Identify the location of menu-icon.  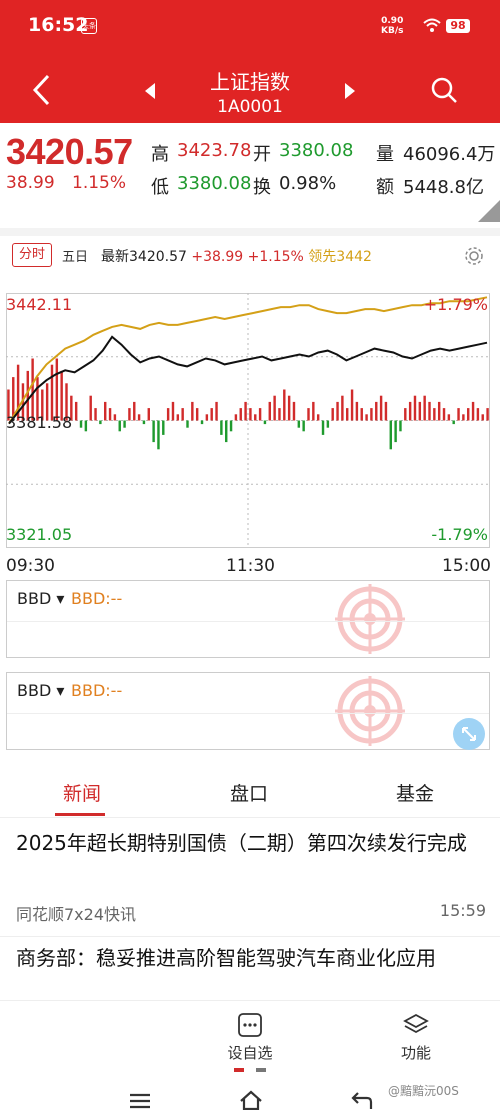
(140, 1101).